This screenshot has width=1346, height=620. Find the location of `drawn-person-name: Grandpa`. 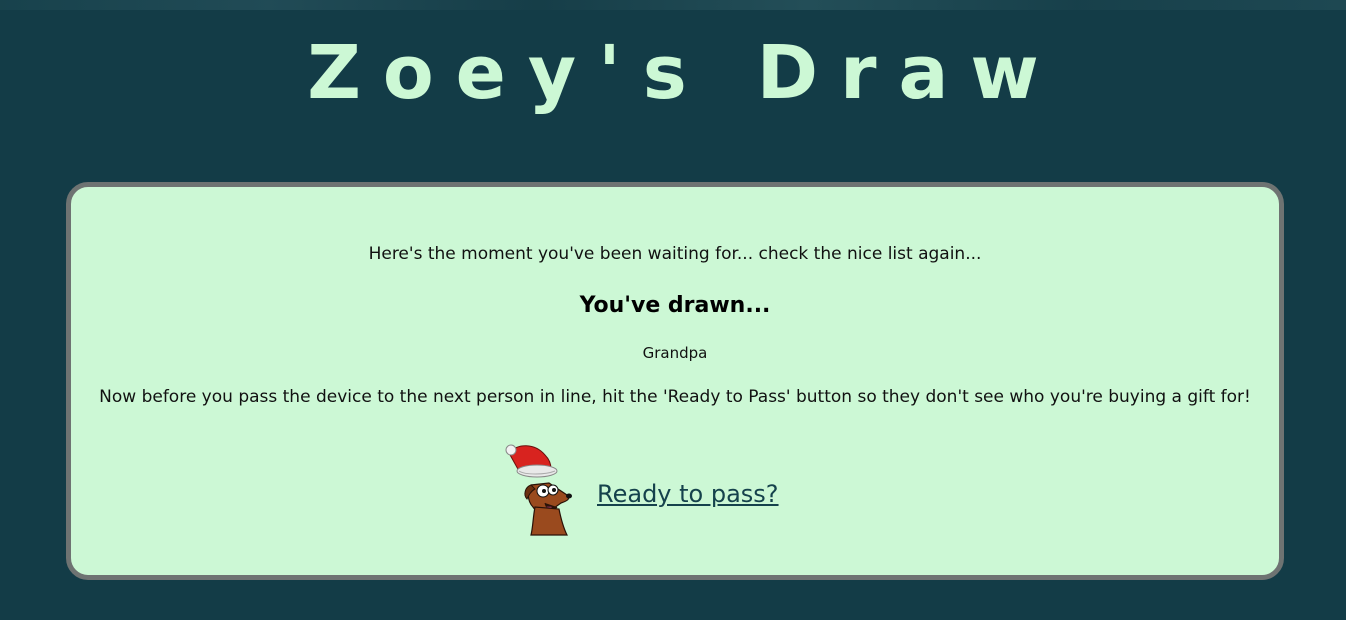

drawn-person-name: Grandpa is located at coordinates (675, 353).